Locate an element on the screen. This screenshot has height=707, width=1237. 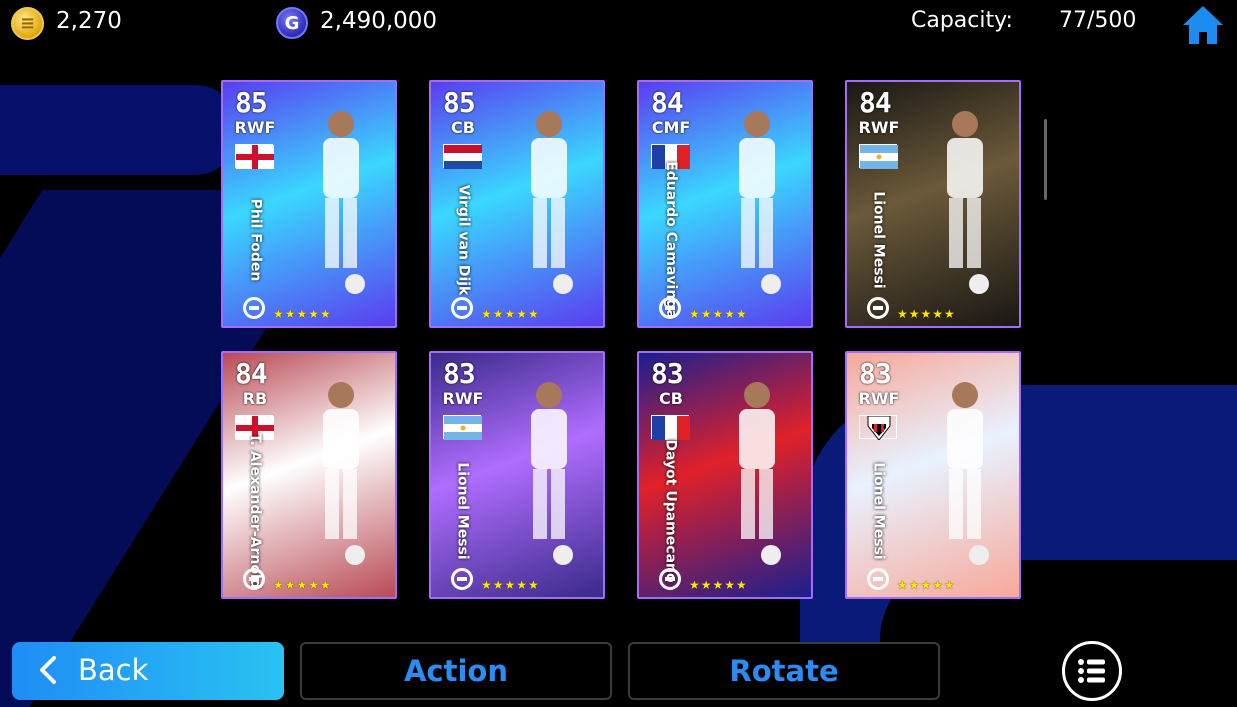
scrollbar is located at coordinates (1045, 159).